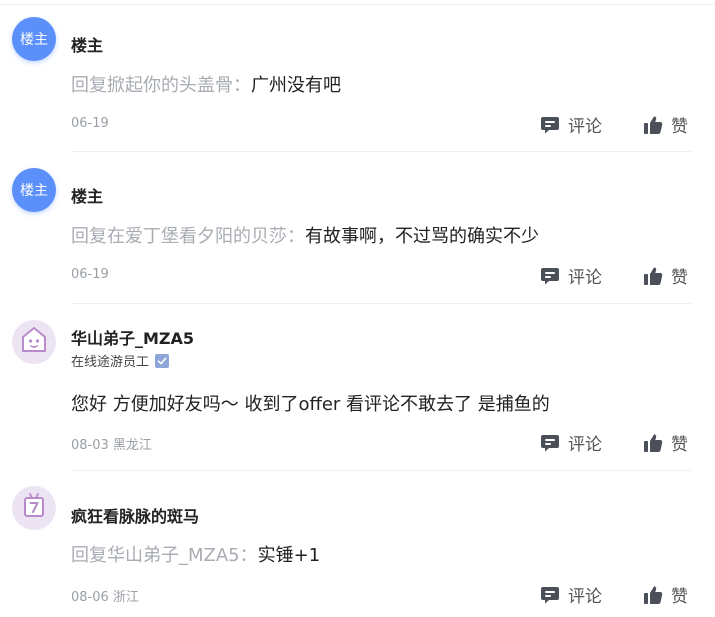 Image resolution: width=715 pixels, height=617 pixels. Describe the element at coordinates (111, 445) in the screenshot. I see `comment-meta: 08-03 黑龙江` at that location.